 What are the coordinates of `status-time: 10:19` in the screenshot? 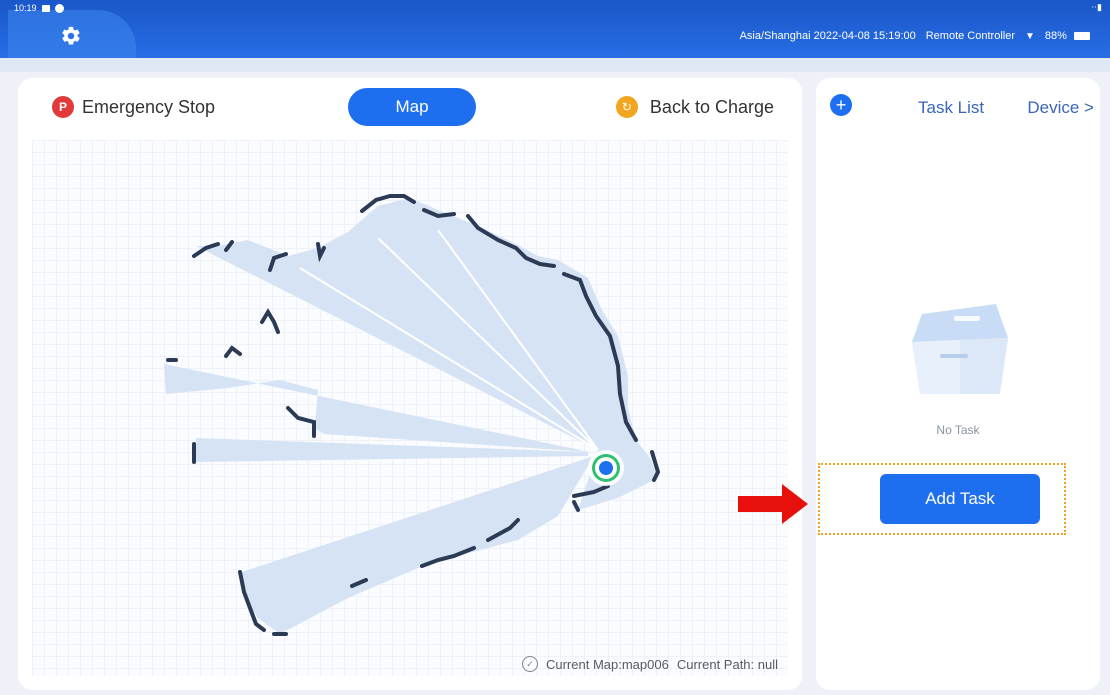 It's located at (25, 8).